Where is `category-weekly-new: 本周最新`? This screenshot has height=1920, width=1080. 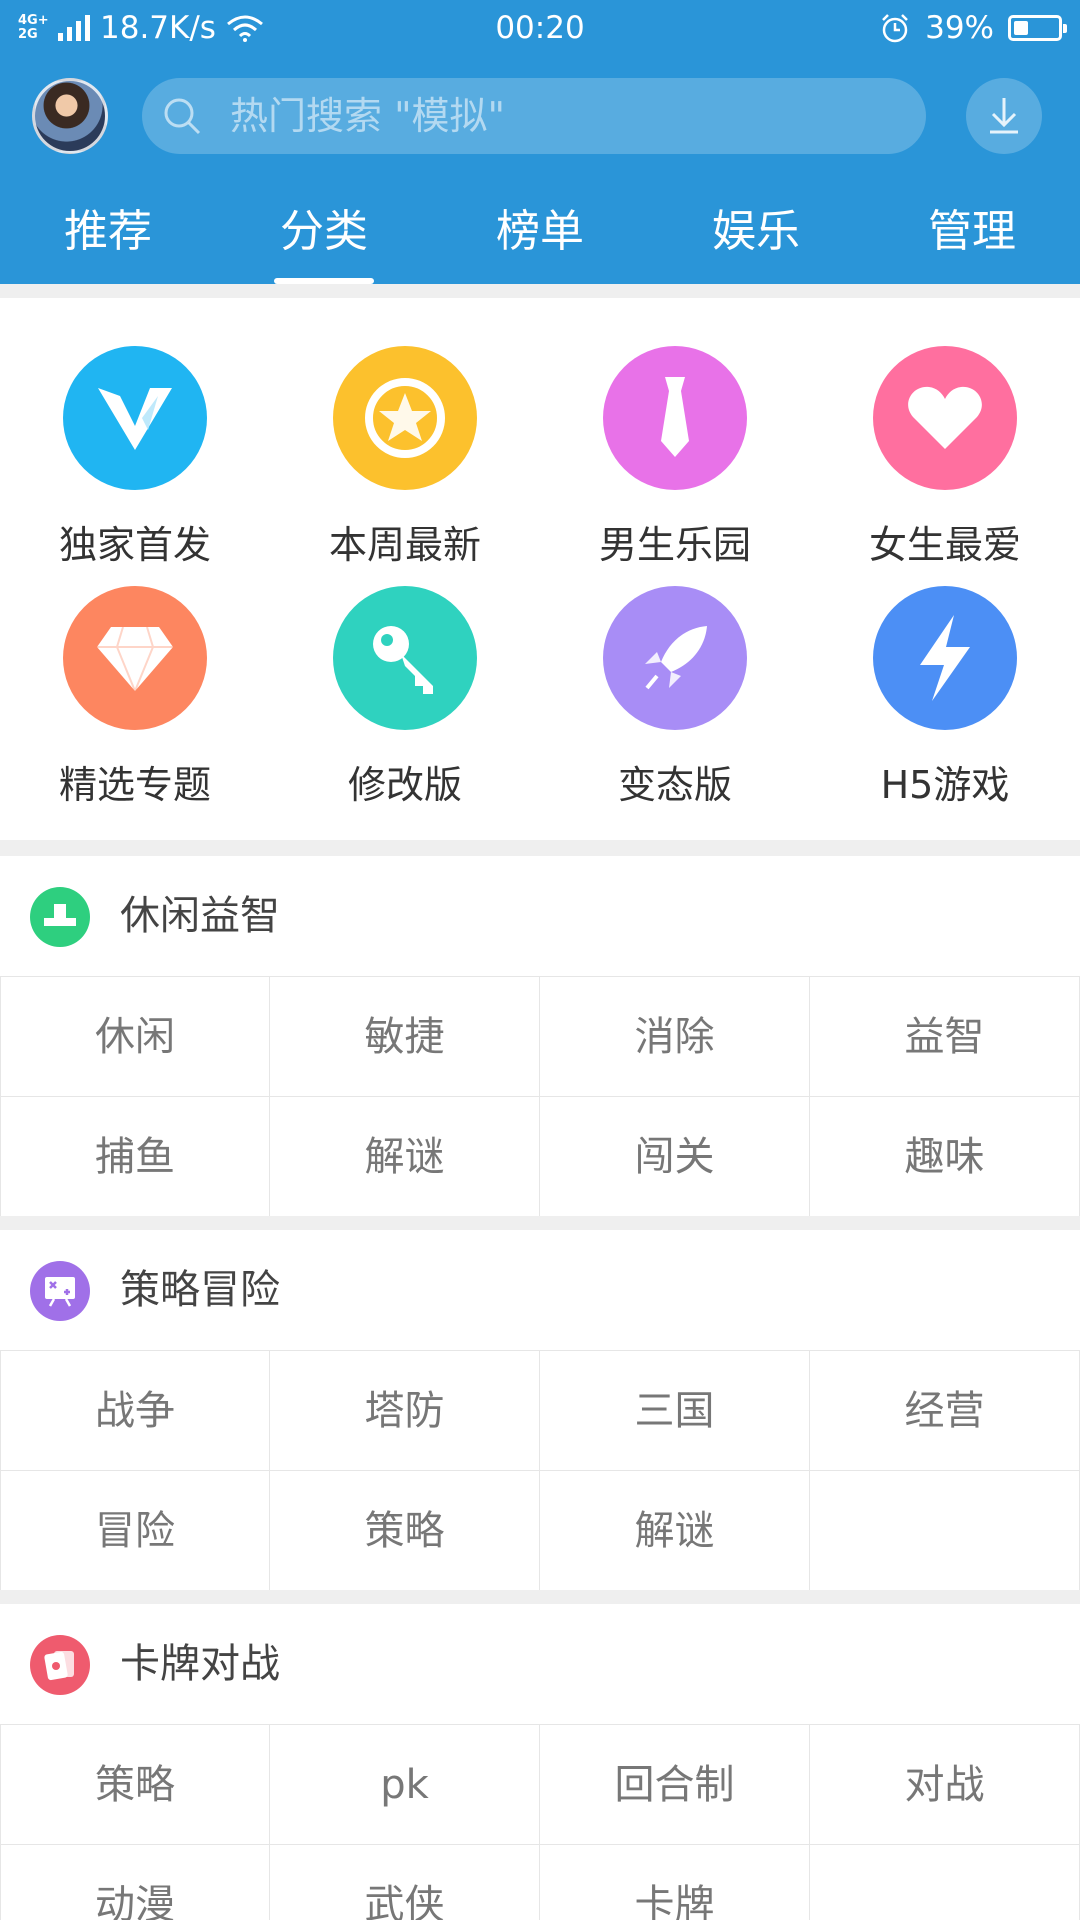 category-weekly-new: 本周最新 is located at coordinates (405, 457).